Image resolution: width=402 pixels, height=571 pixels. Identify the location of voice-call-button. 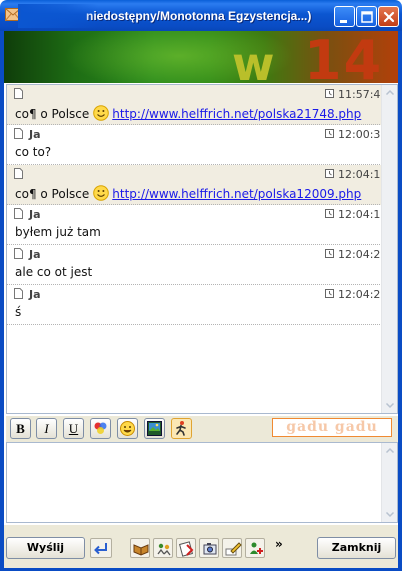
(209, 548).